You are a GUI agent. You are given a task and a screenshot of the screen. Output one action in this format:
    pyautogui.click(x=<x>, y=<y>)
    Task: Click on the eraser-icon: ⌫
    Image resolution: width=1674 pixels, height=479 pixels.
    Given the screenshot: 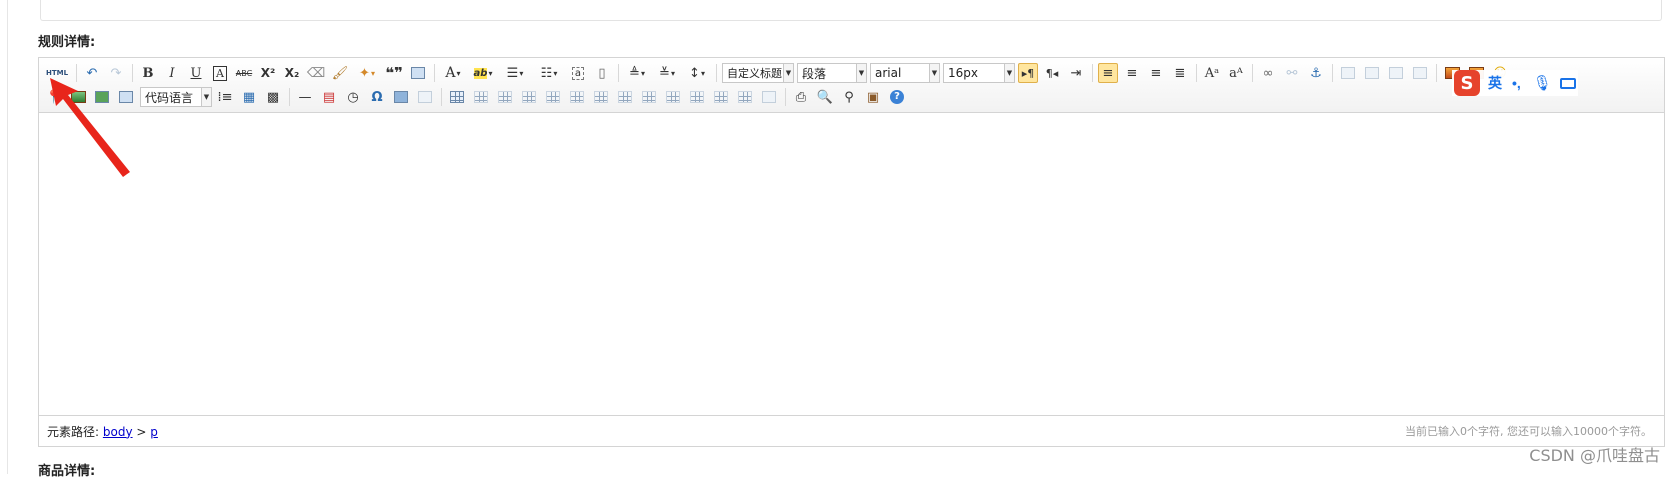 What is the action you would take?
    pyautogui.click(x=316, y=73)
    